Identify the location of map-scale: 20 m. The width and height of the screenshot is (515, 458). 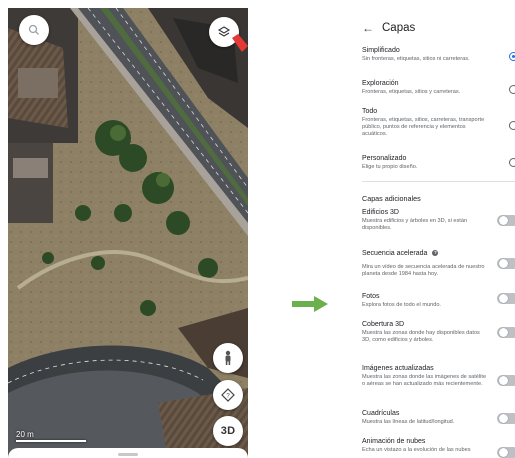
(51, 436).